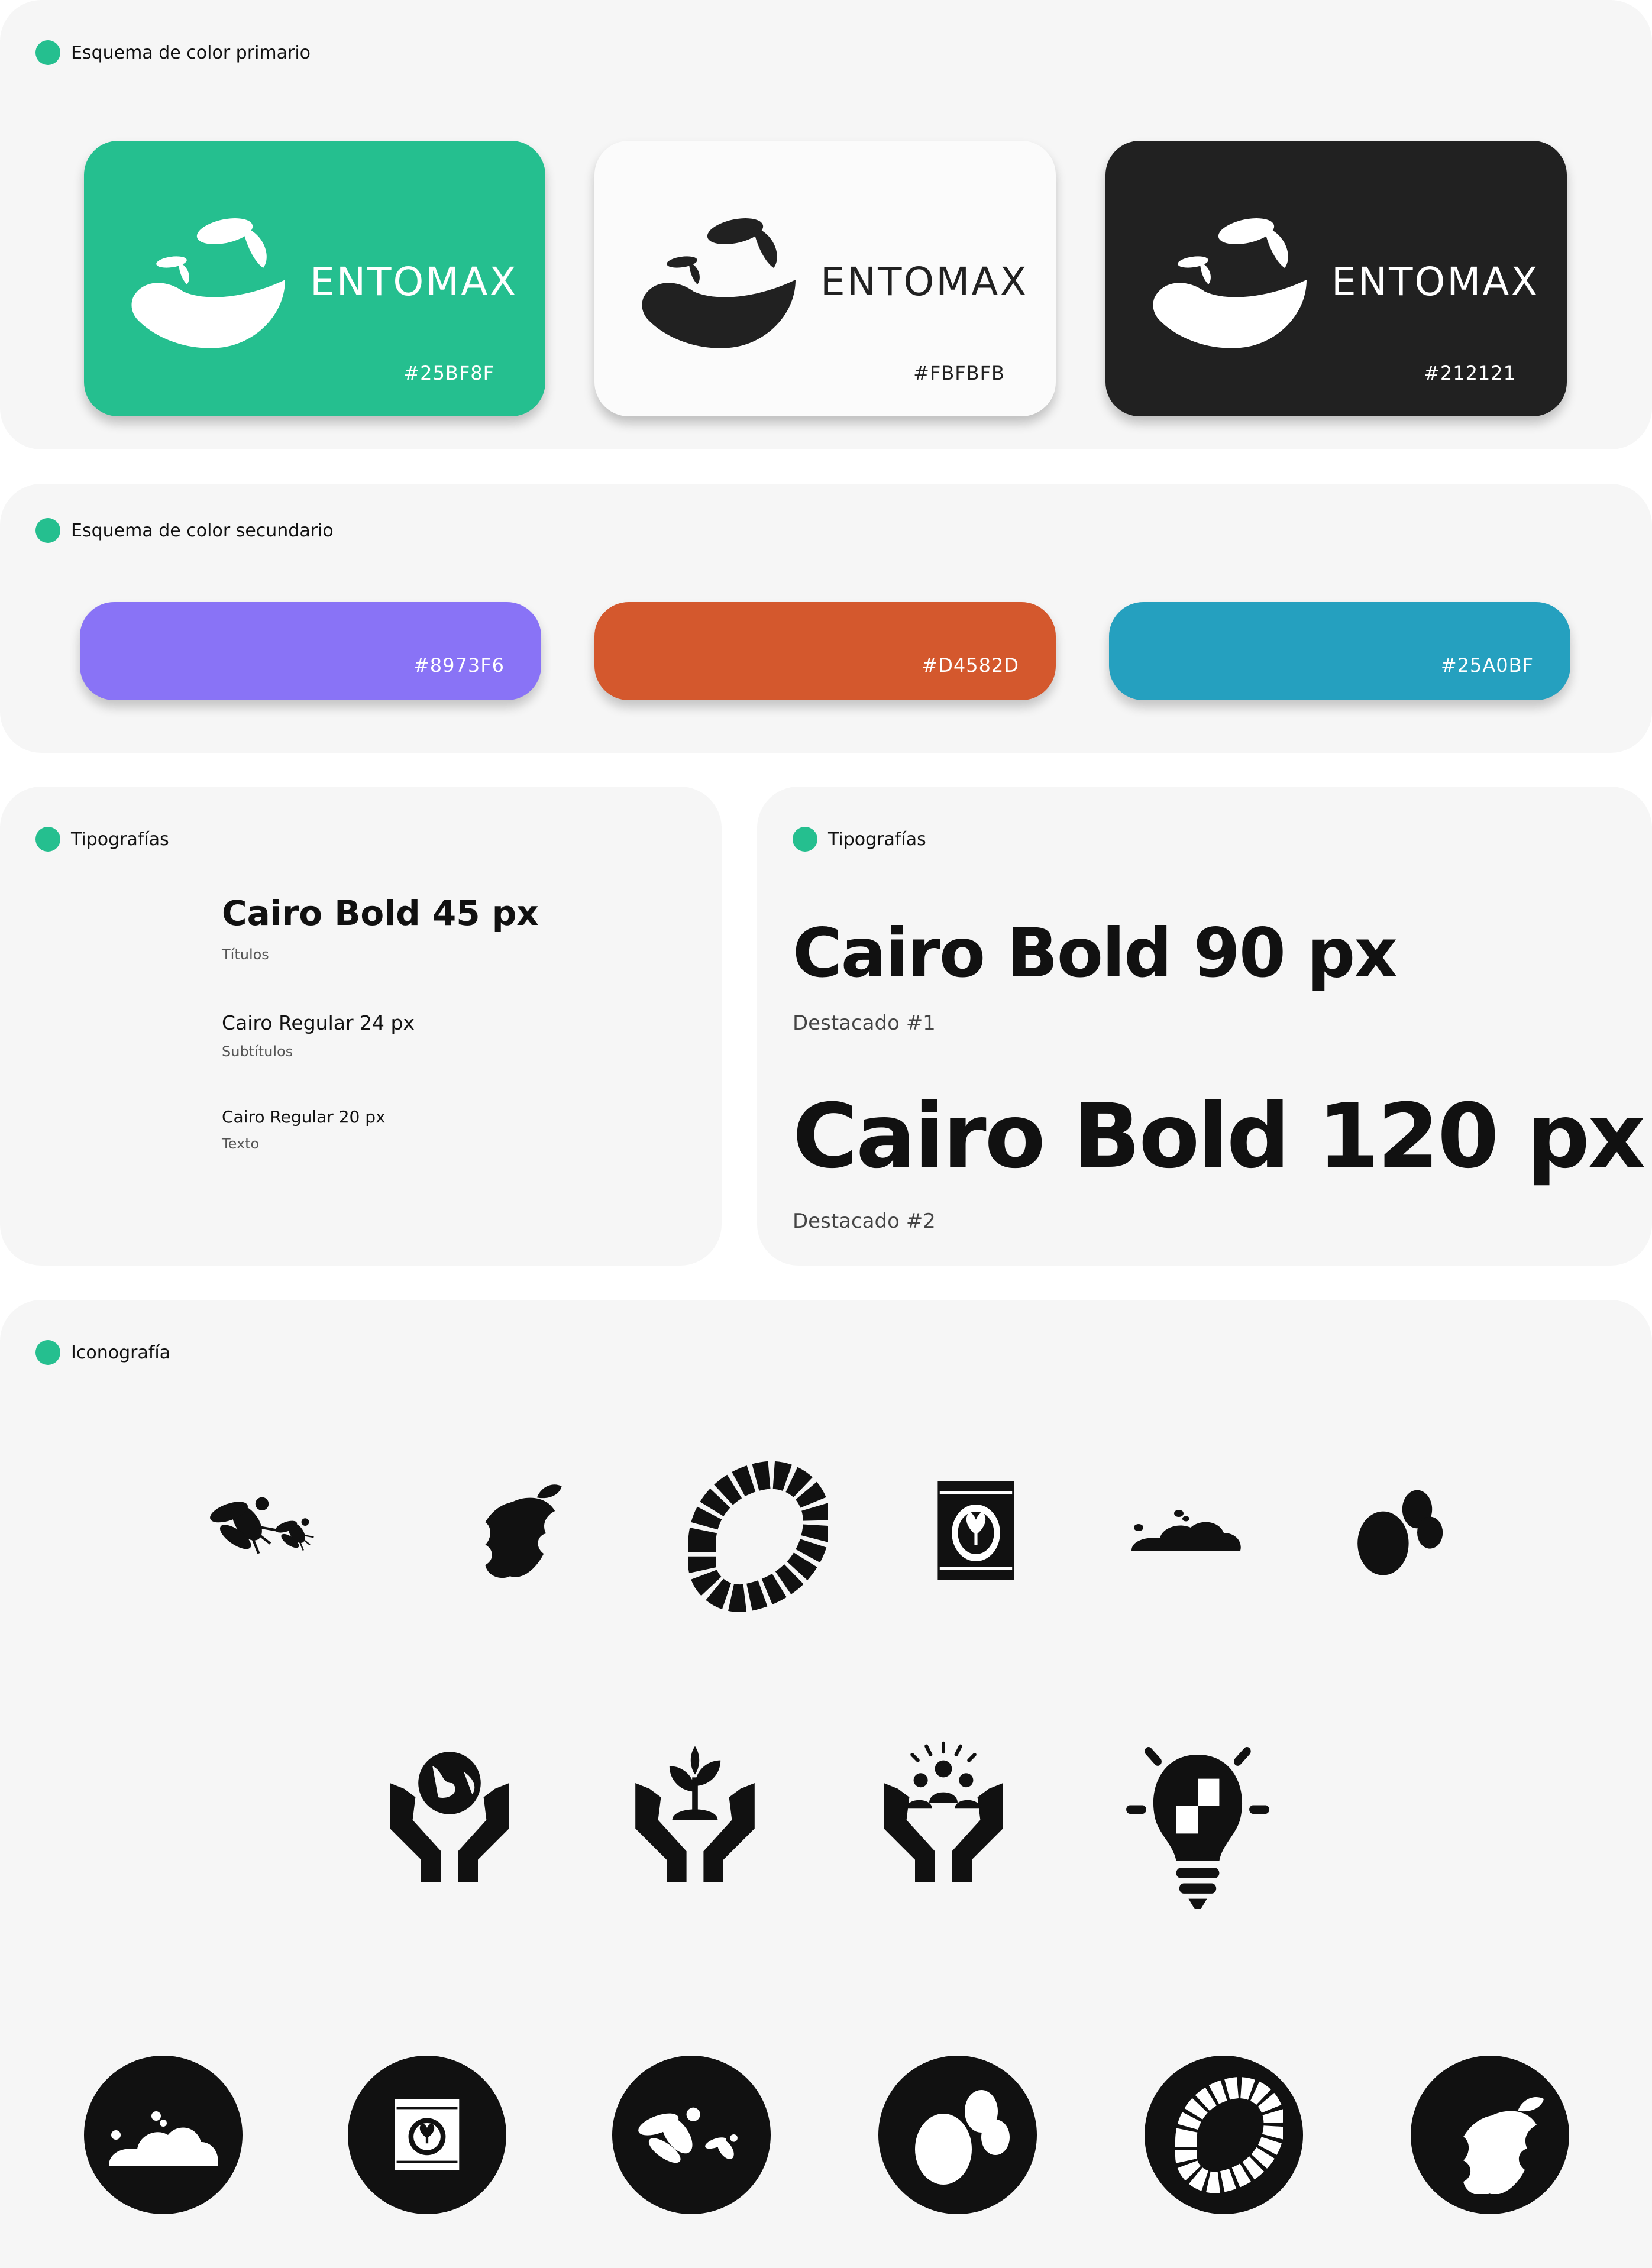 This screenshot has height=2268, width=1652. Describe the element at coordinates (943, 1812) in the screenshot. I see `hands-community-icon` at that location.